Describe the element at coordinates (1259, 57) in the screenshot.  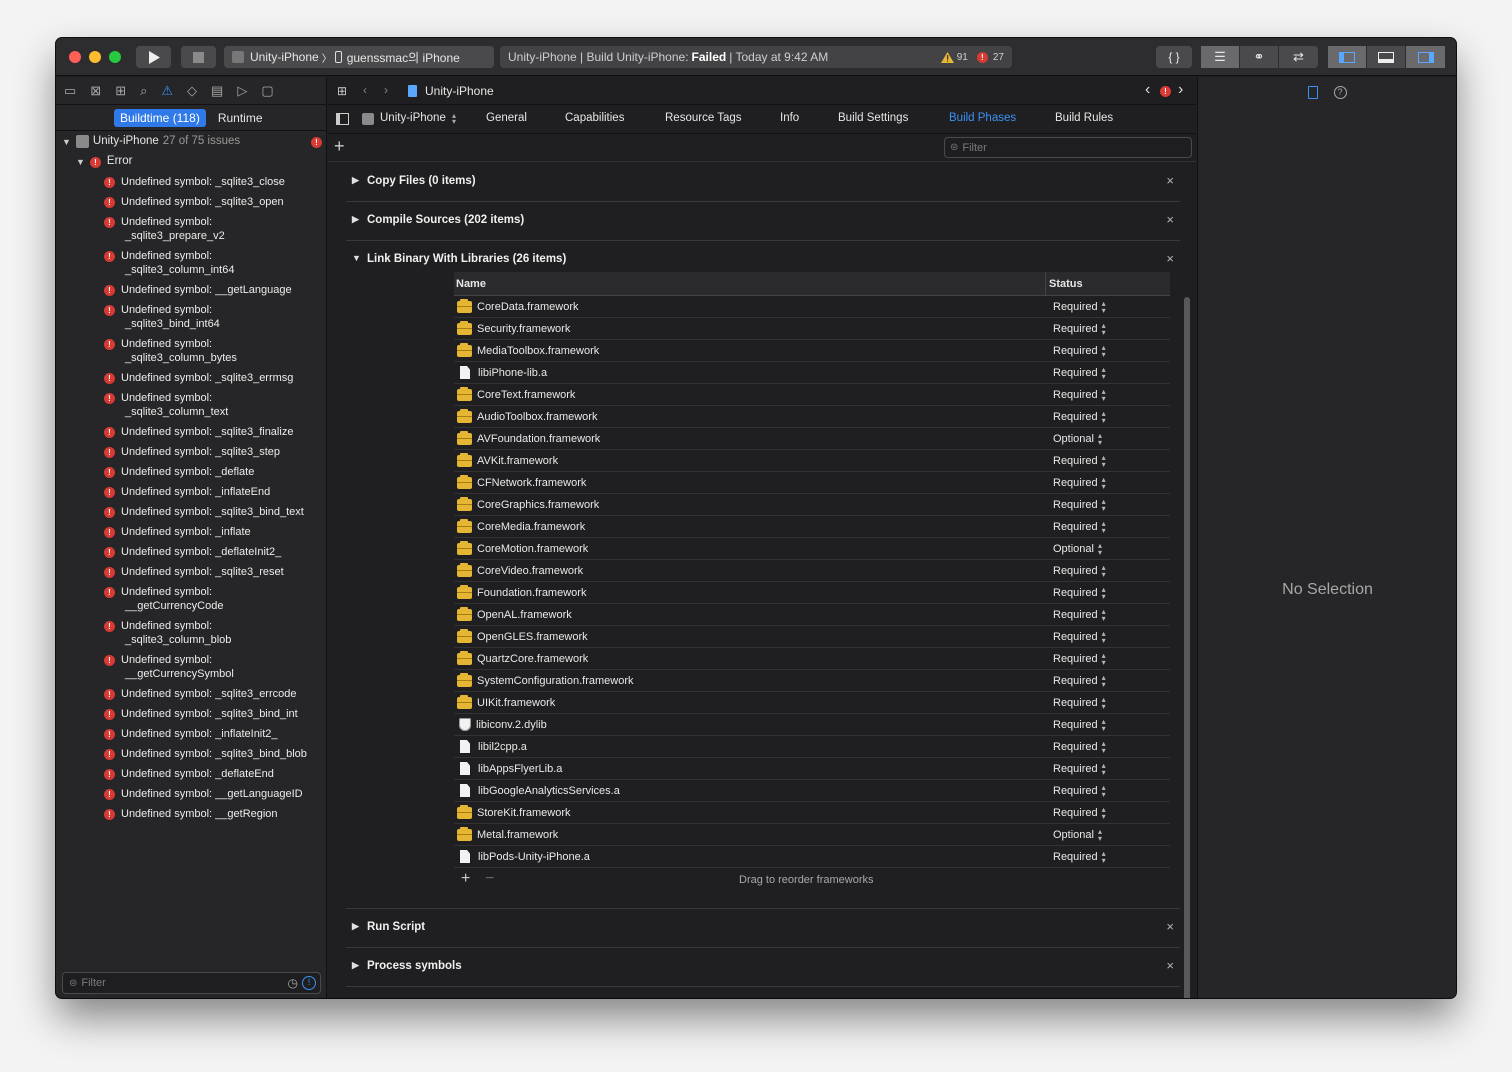
I see `assistant-editor-button: ⚭` at that location.